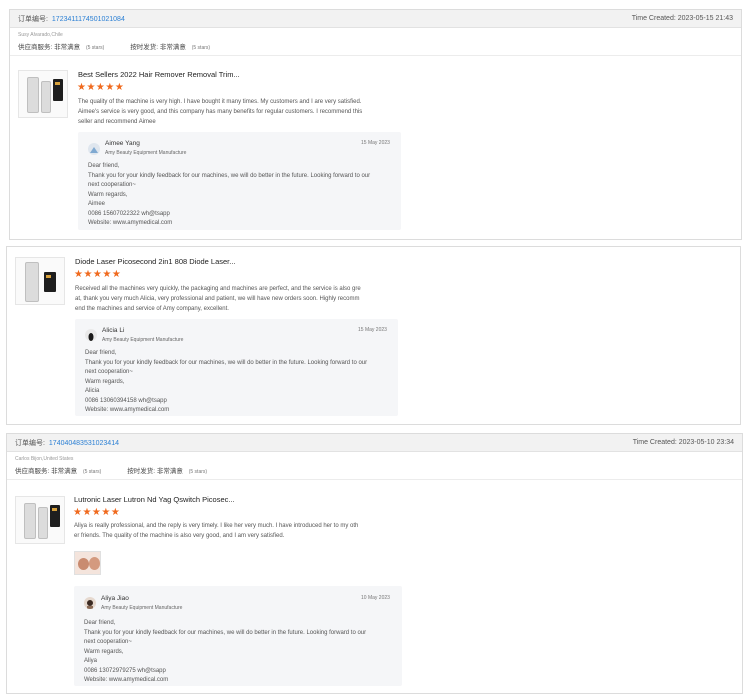 Image resolution: width=750 pixels, height=696 pixels. What do you see at coordinates (87, 563) in the screenshot?
I see `review-photo` at bounding box center [87, 563].